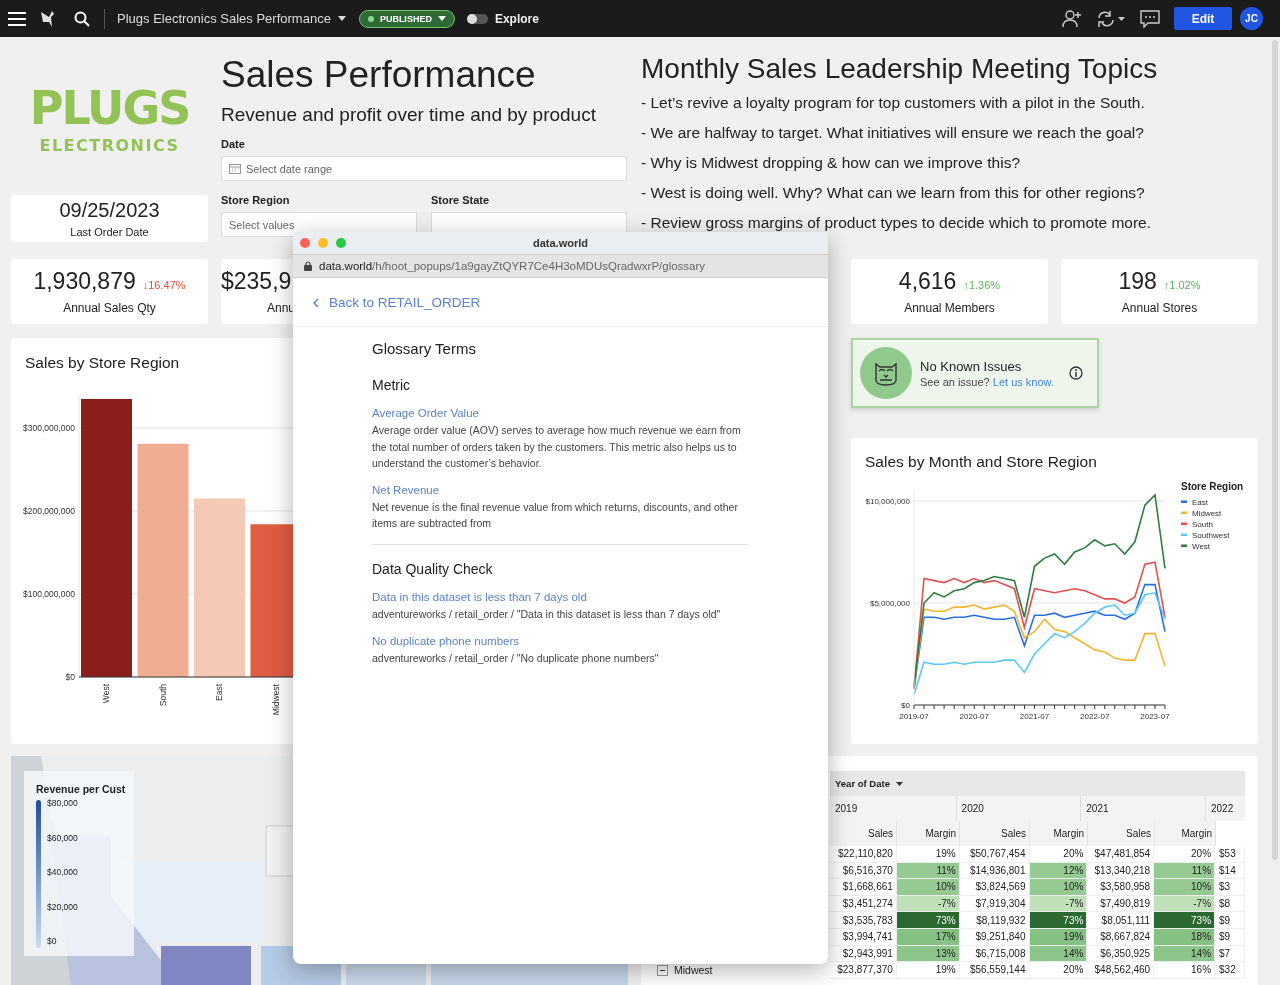 This screenshot has height=985, width=1280. Describe the element at coordinates (70, 677) in the screenshot. I see `axis-tick-label: $0` at that location.